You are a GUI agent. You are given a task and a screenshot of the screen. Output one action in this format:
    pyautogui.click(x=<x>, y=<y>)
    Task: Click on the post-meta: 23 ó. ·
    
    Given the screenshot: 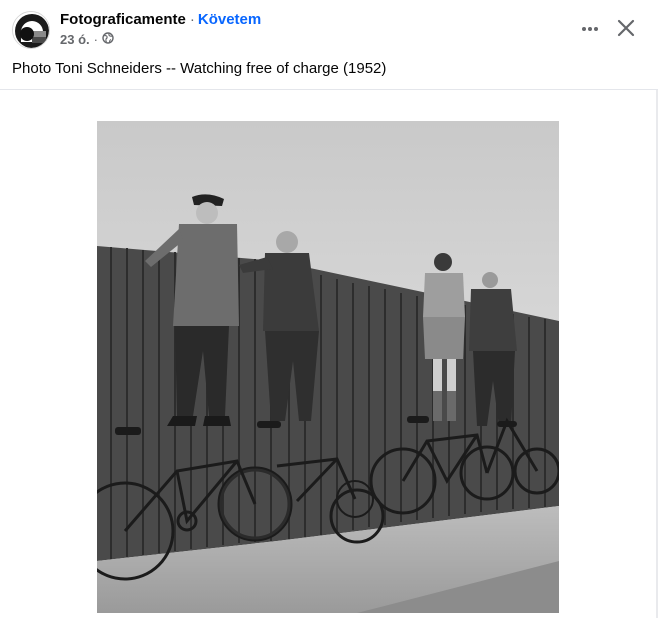 What is the action you would take?
    pyautogui.click(x=87, y=39)
    